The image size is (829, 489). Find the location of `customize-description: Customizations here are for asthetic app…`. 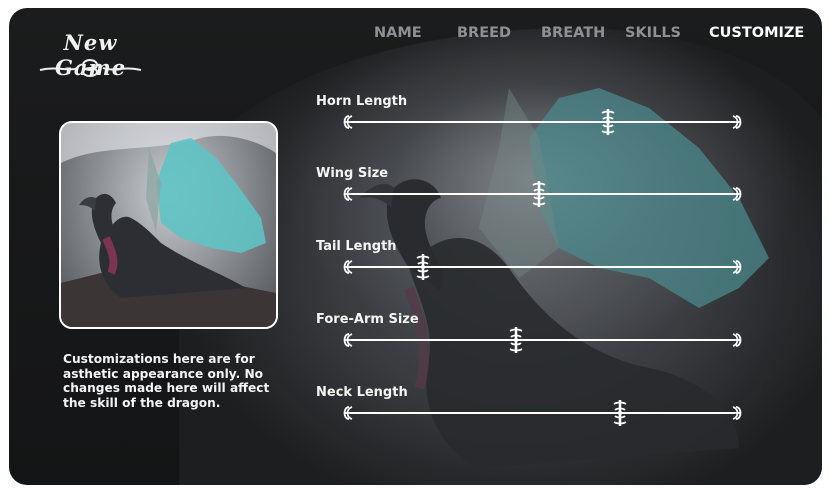

customize-description: Customizations here are for asthetic app… is located at coordinates (166, 381).